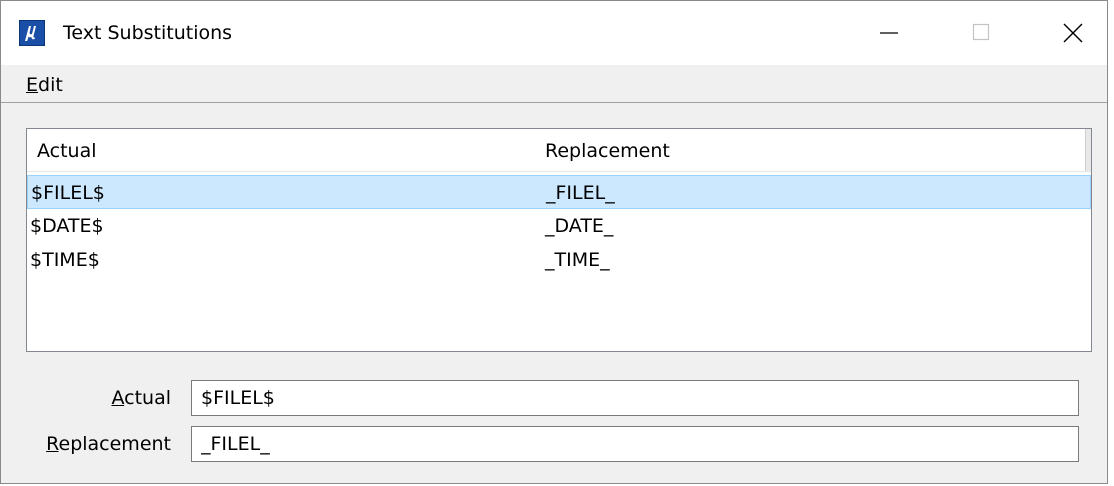  I want to click on actual-label: Actual, so click(141, 398).